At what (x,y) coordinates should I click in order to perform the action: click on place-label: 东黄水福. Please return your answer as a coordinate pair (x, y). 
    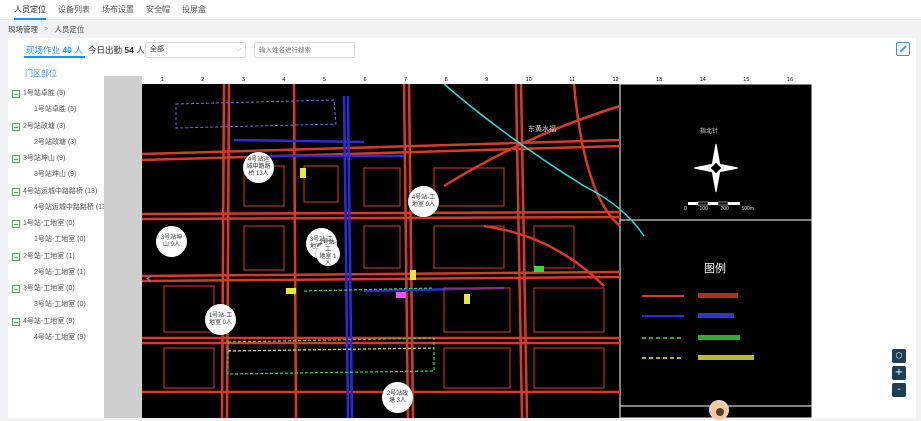
    Looking at the image, I should click on (542, 129).